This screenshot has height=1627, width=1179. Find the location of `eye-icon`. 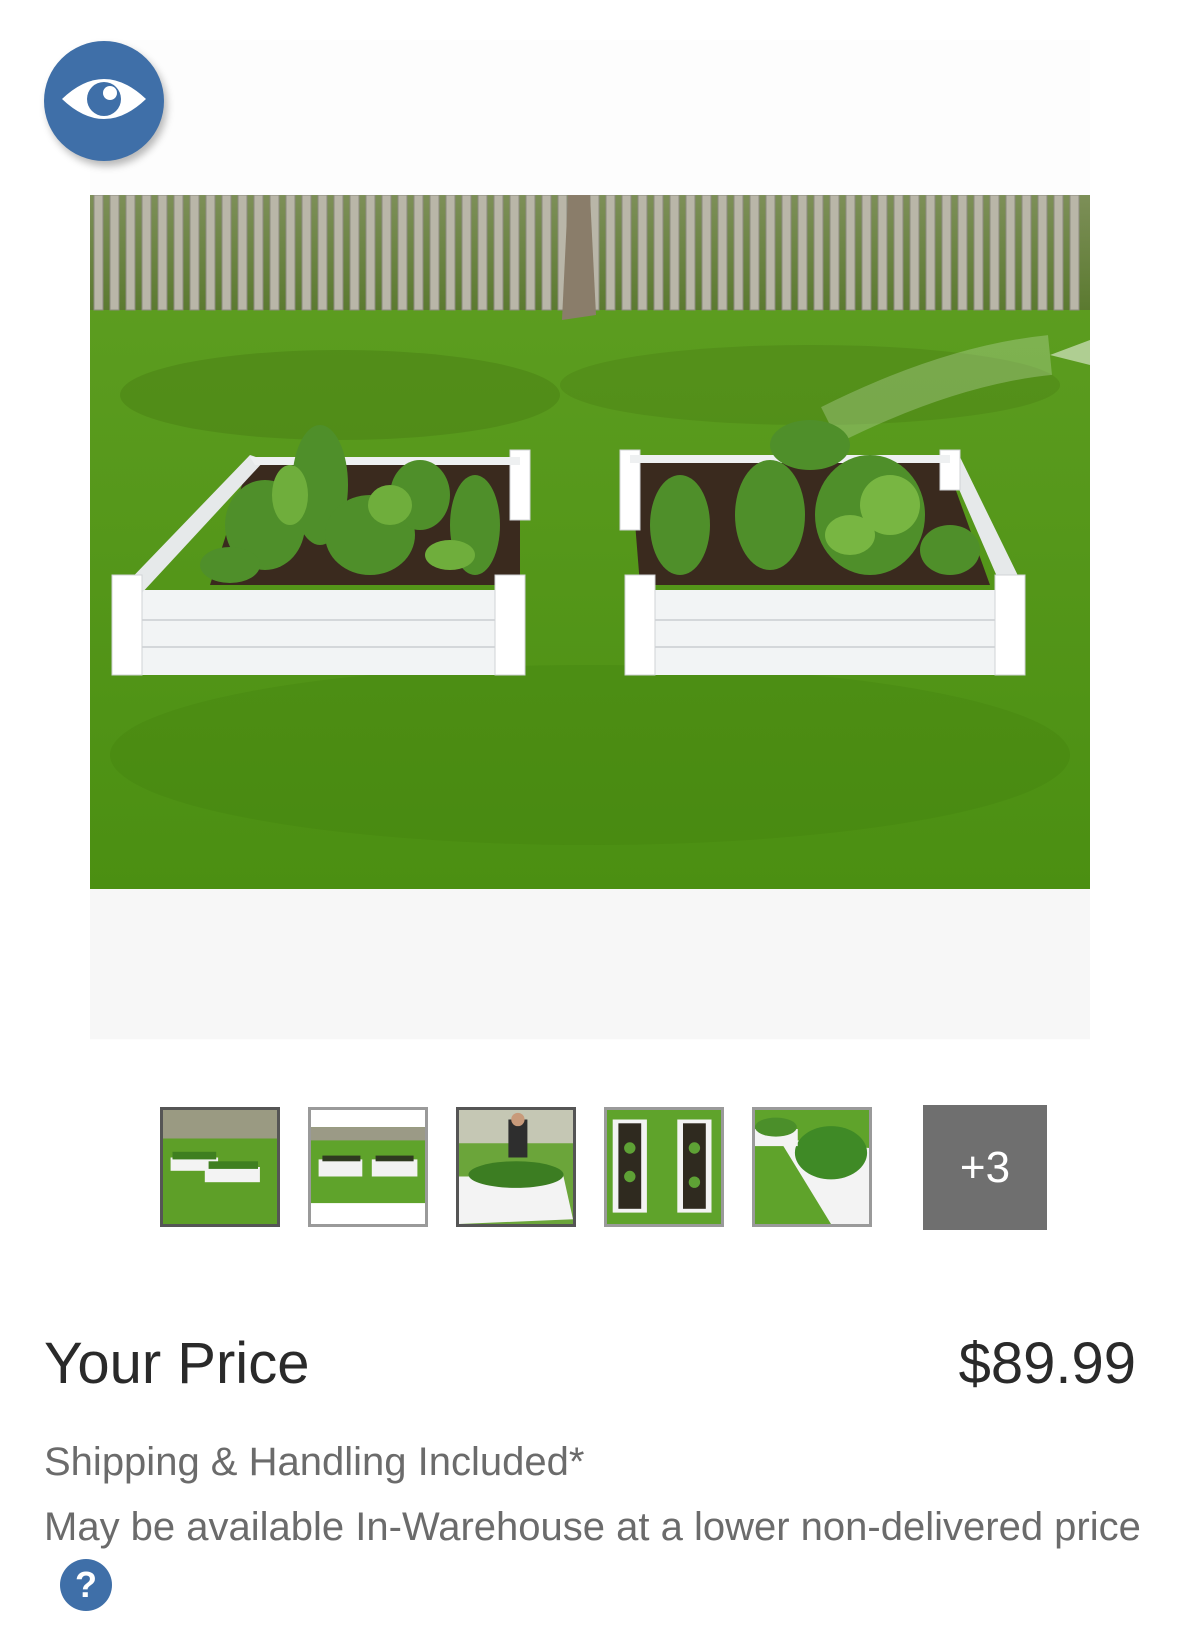

eye-icon is located at coordinates (104, 101).